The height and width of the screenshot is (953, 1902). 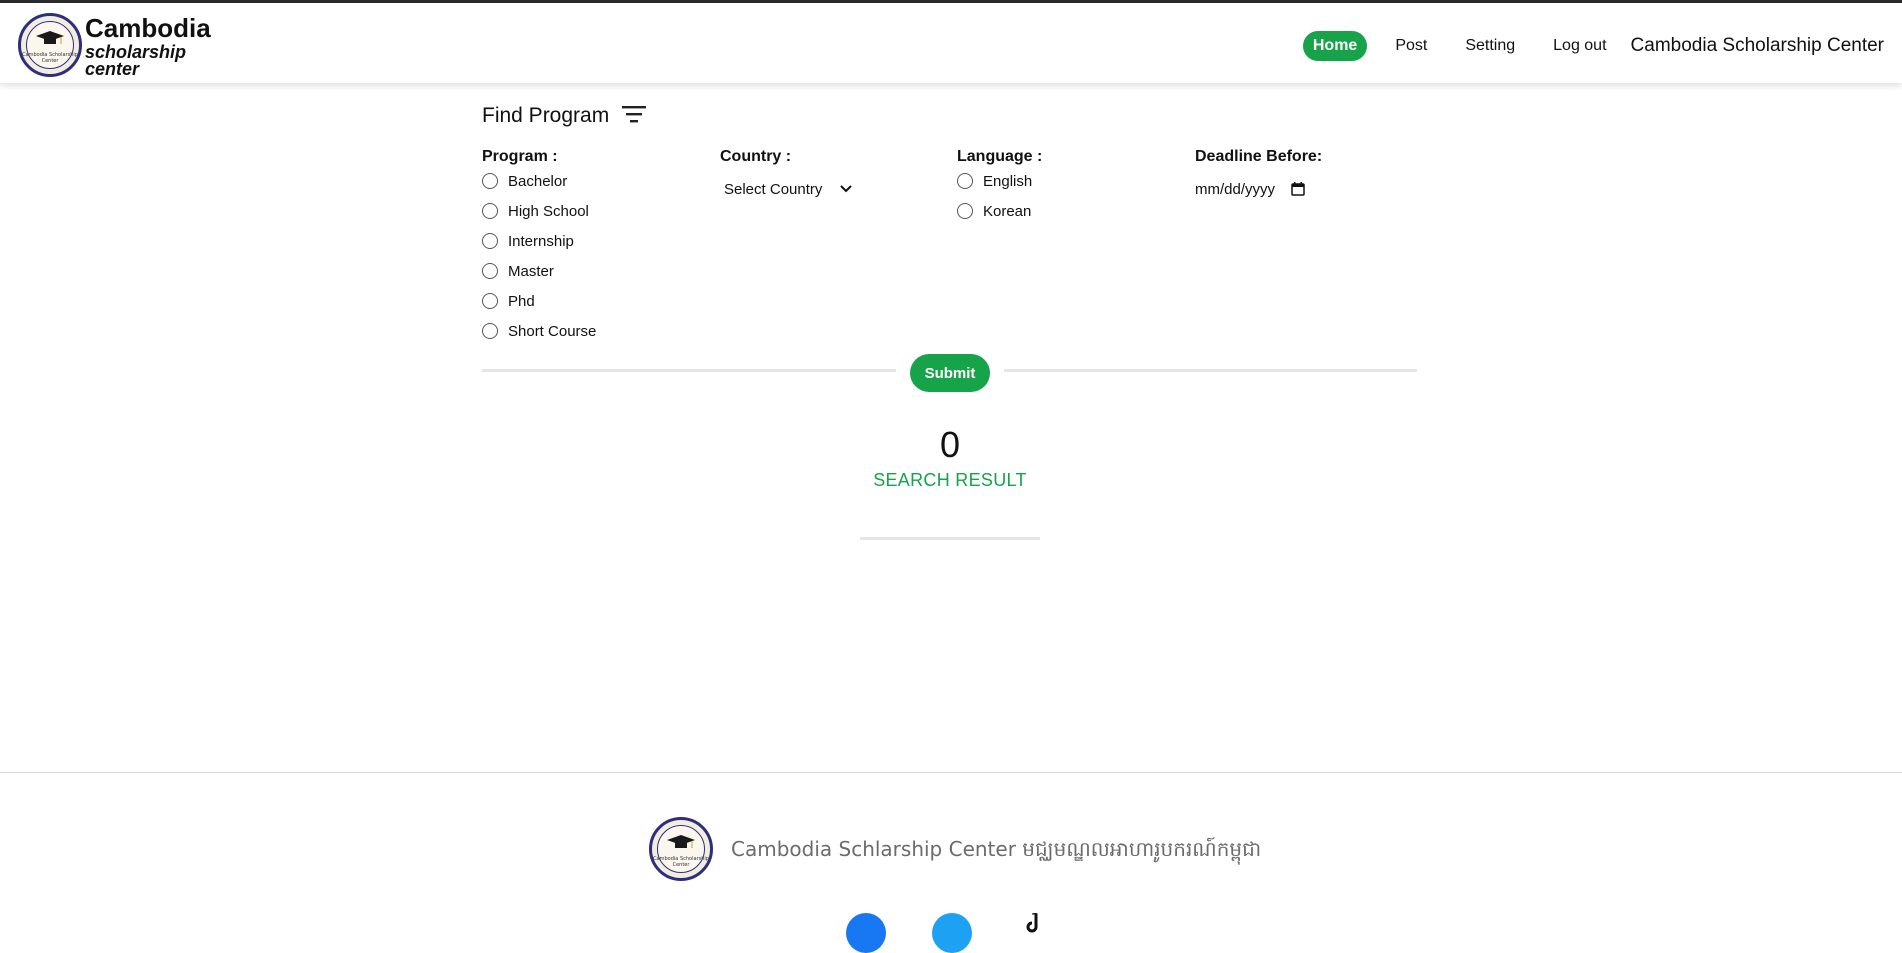 I want to click on deadline-filter: Deadline Before: mm/dd/yyyy, so click(x=1258, y=176).